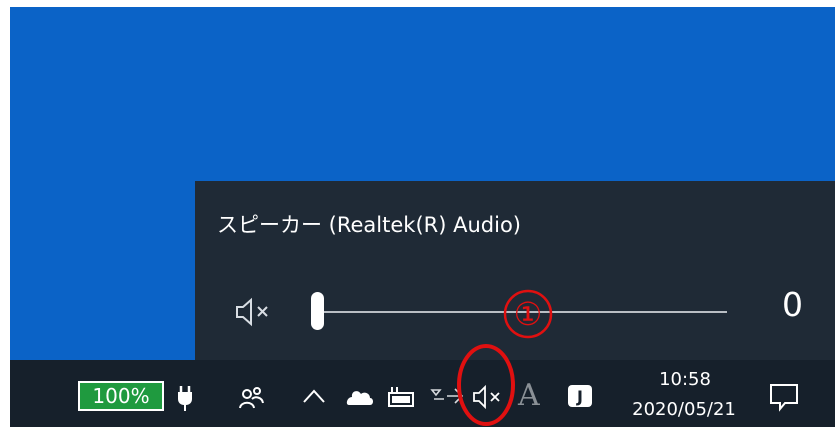  I want to click on battery-percent: 100%, so click(121, 396).